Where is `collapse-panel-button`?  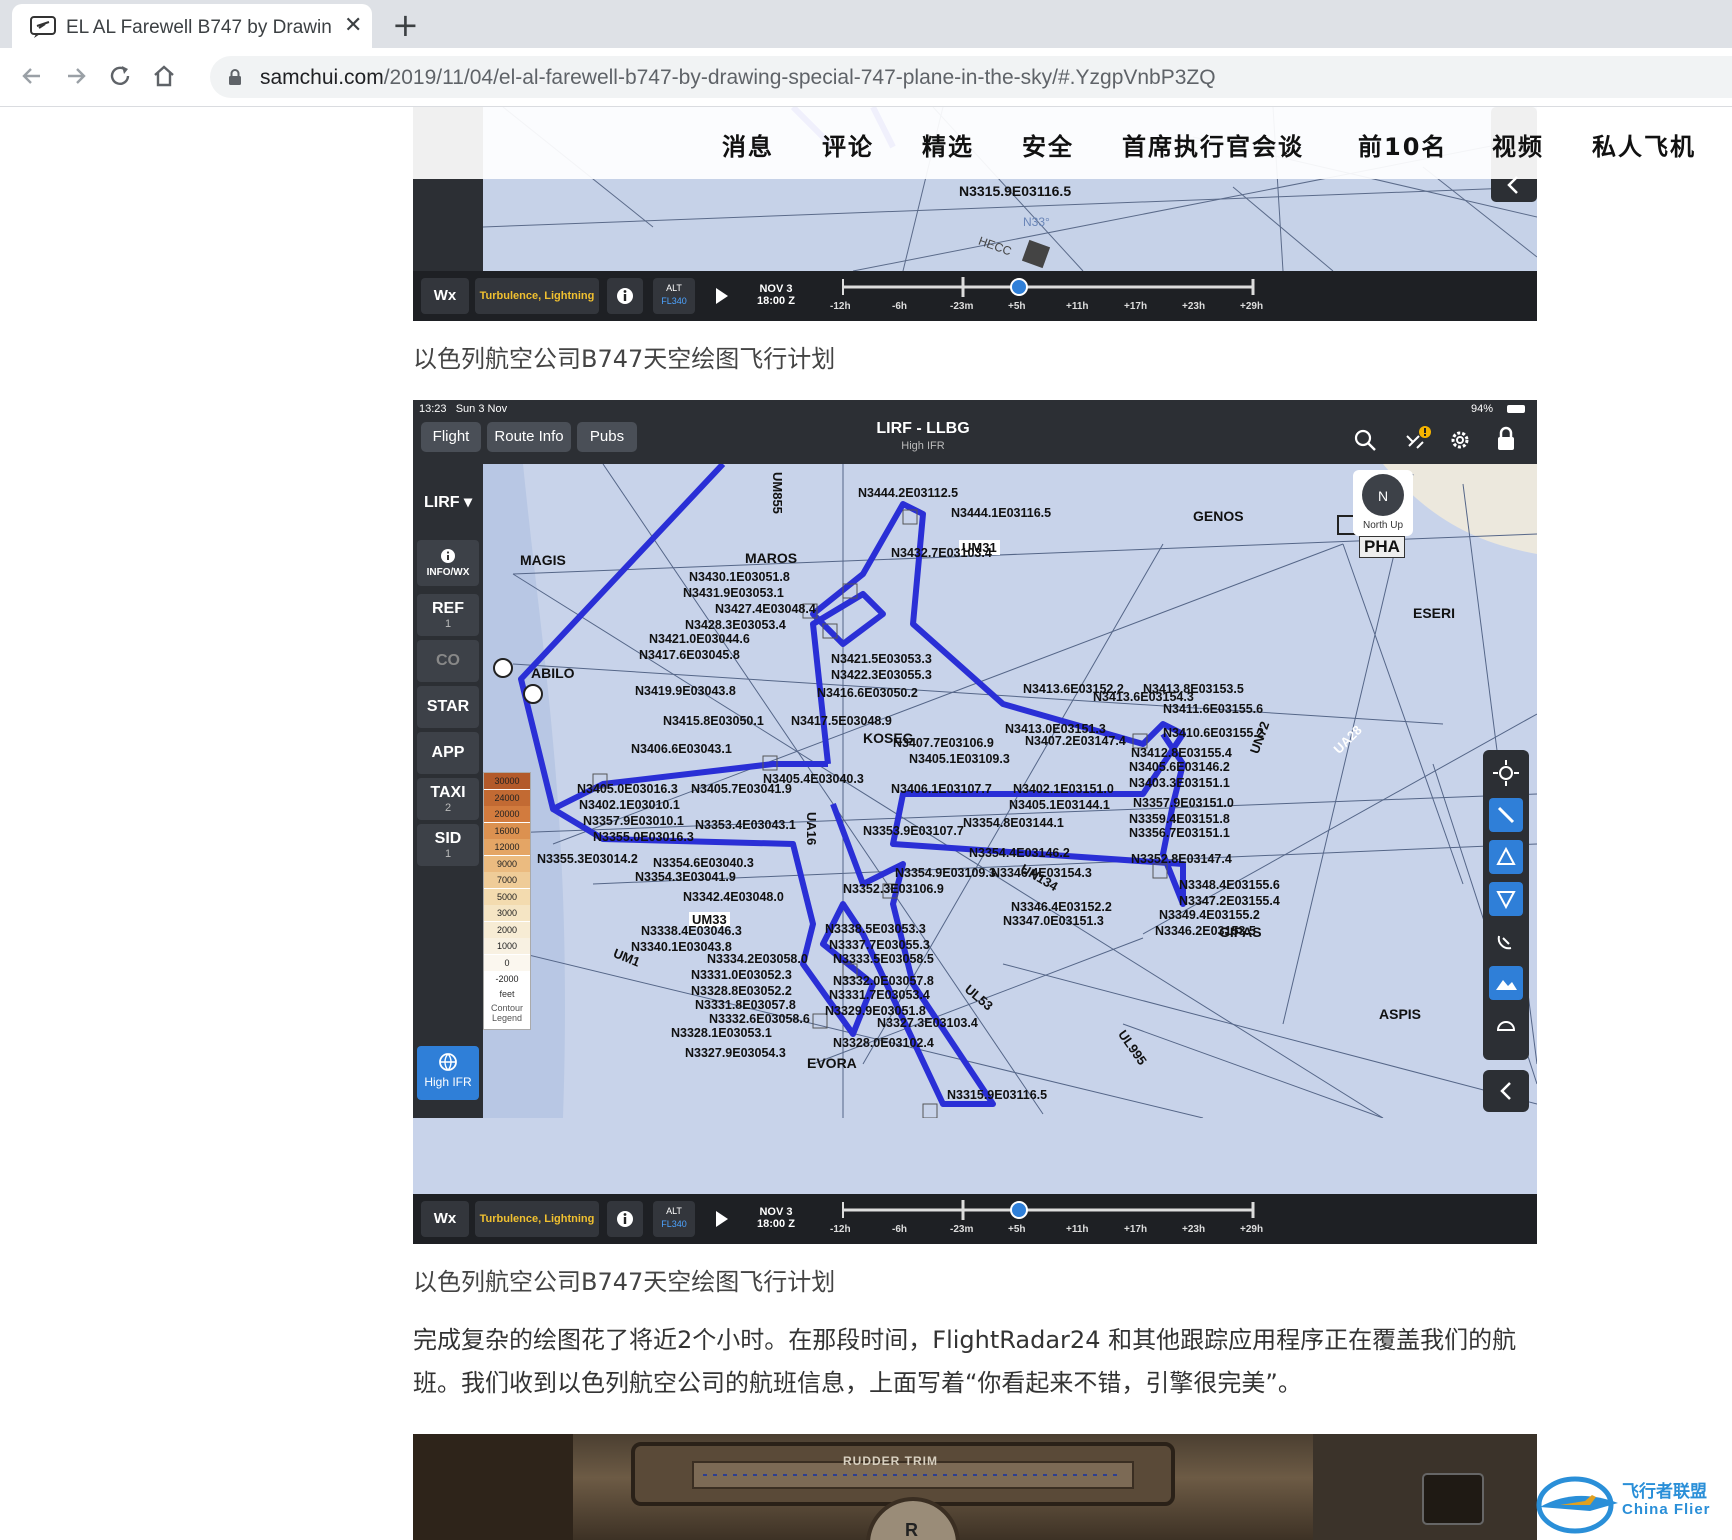
collapse-panel-button is located at coordinates (1506, 1091).